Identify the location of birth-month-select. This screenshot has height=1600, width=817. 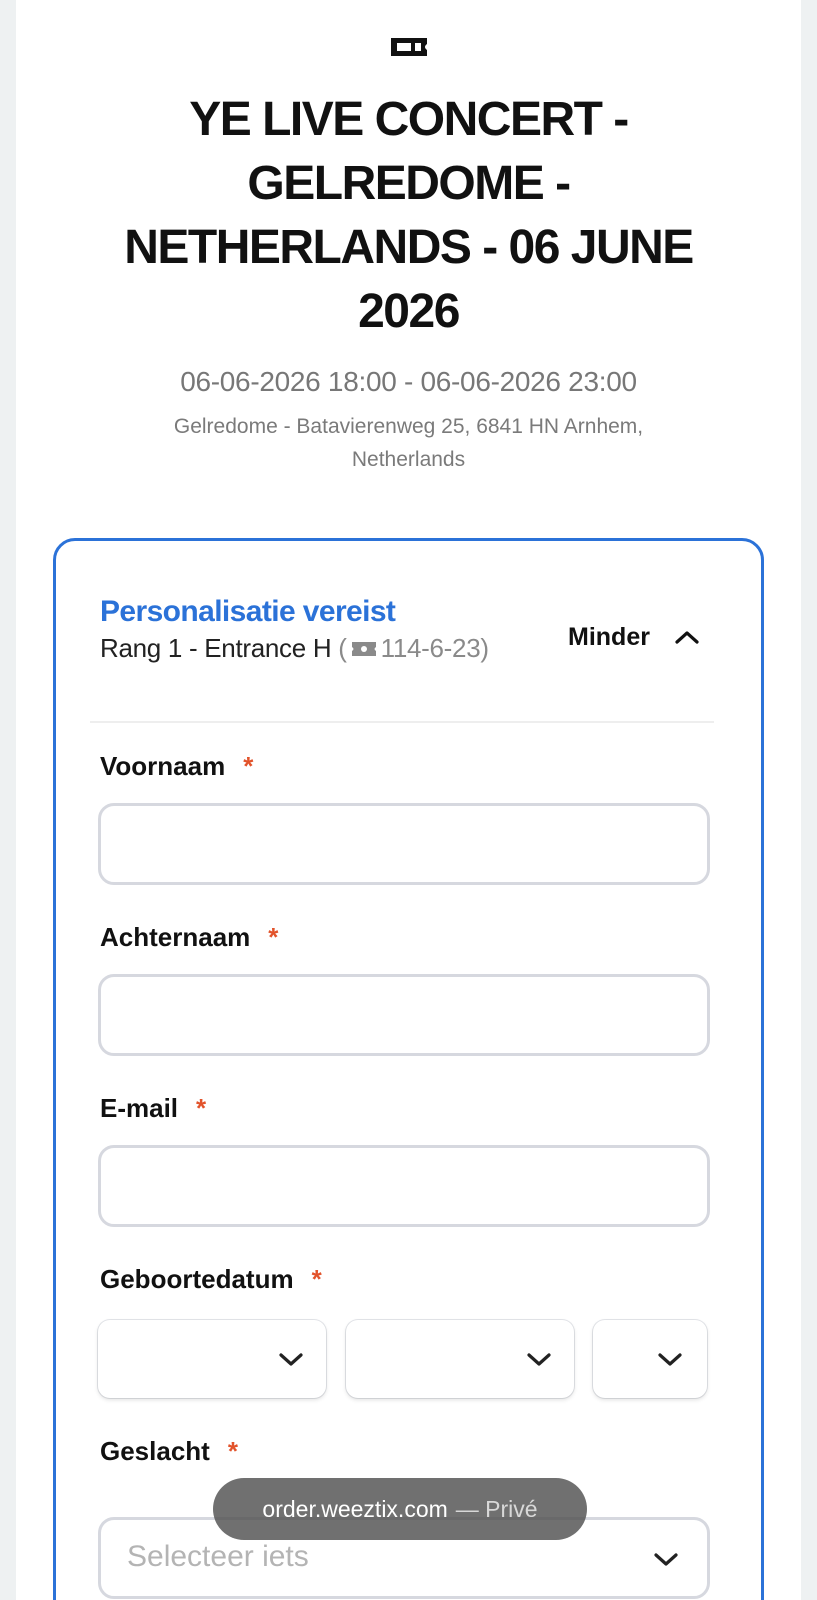
(460, 1359).